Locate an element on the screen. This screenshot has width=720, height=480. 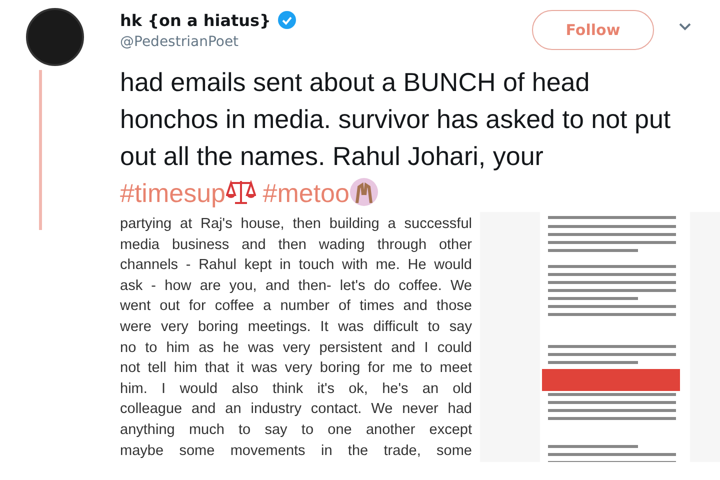
document-text-line: were very boring meetings. It was difficult to say is located at coordinates (296, 327).